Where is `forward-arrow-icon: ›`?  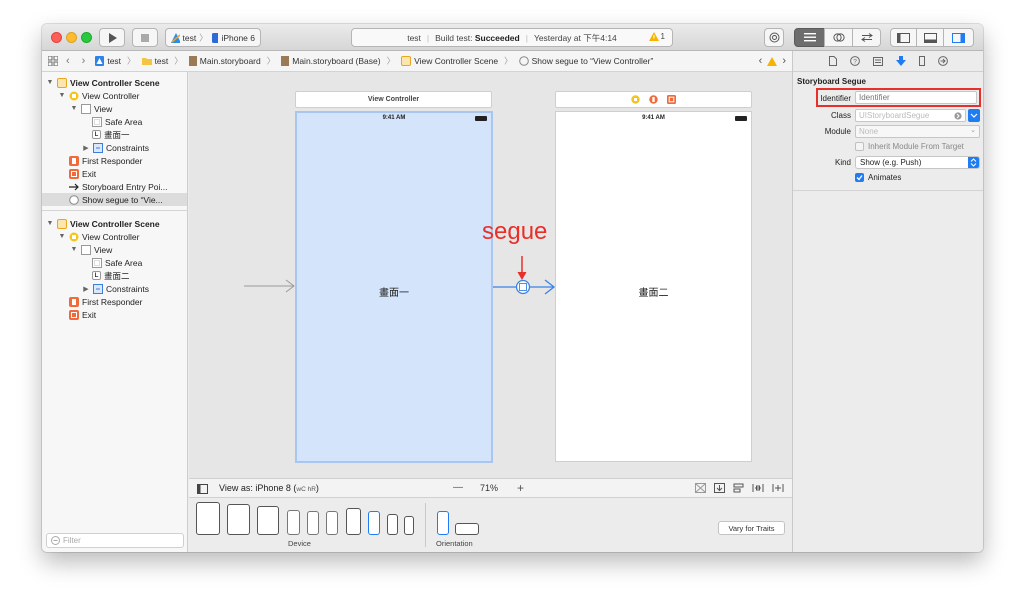 forward-arrow-icon: › is located at coordinates (84, 61).